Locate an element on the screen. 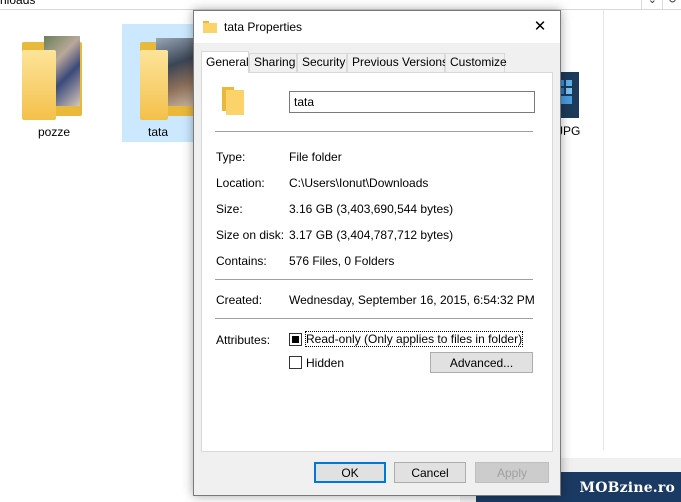 The width and height of the screenshot is (681, 502). contains-label: Contains: is located at coordinates (241, 261).